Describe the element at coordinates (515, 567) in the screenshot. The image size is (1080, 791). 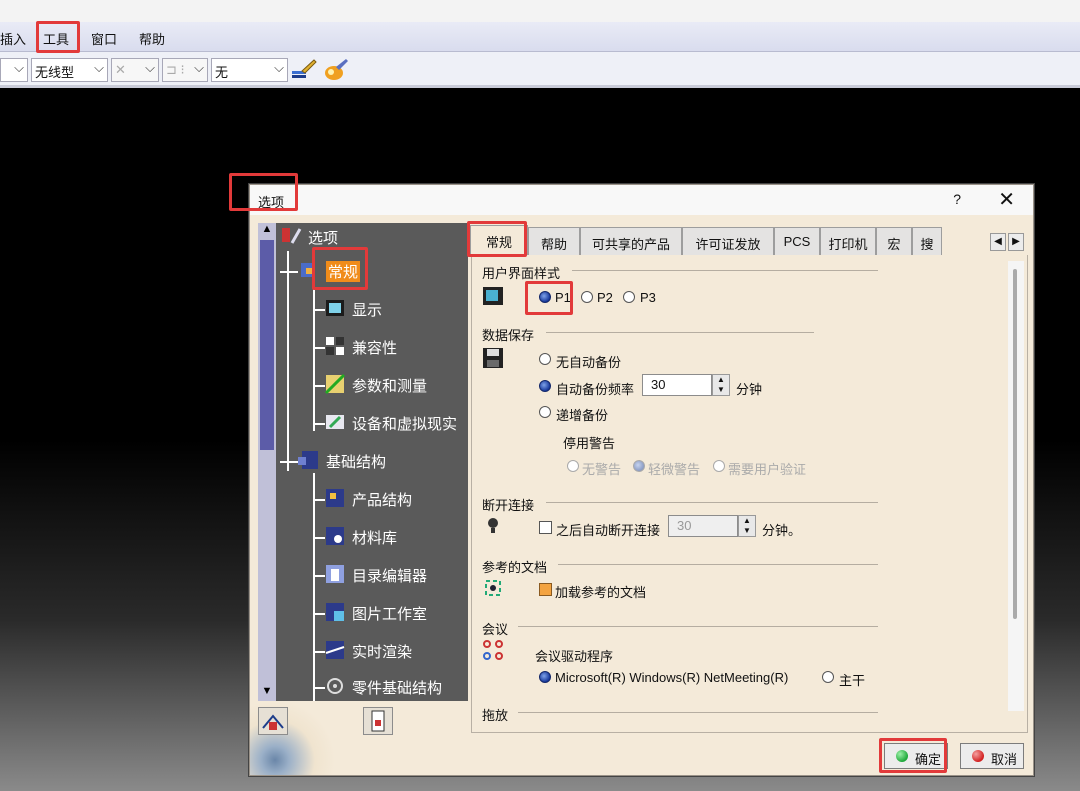
I see `ref-docs-title: 参考的文档` at that location.